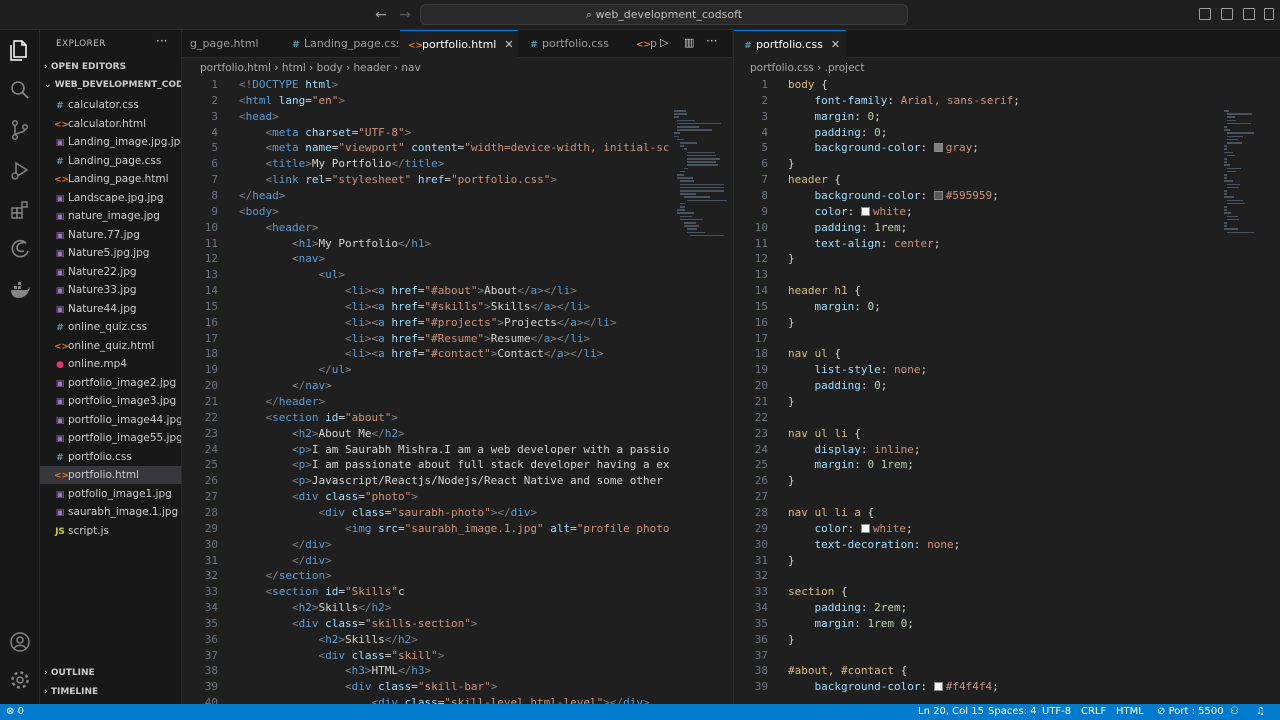 This screenshot has width=1280, height=720. I want to click on code-line: <h3>HTML</h3>, so click(388, 671).